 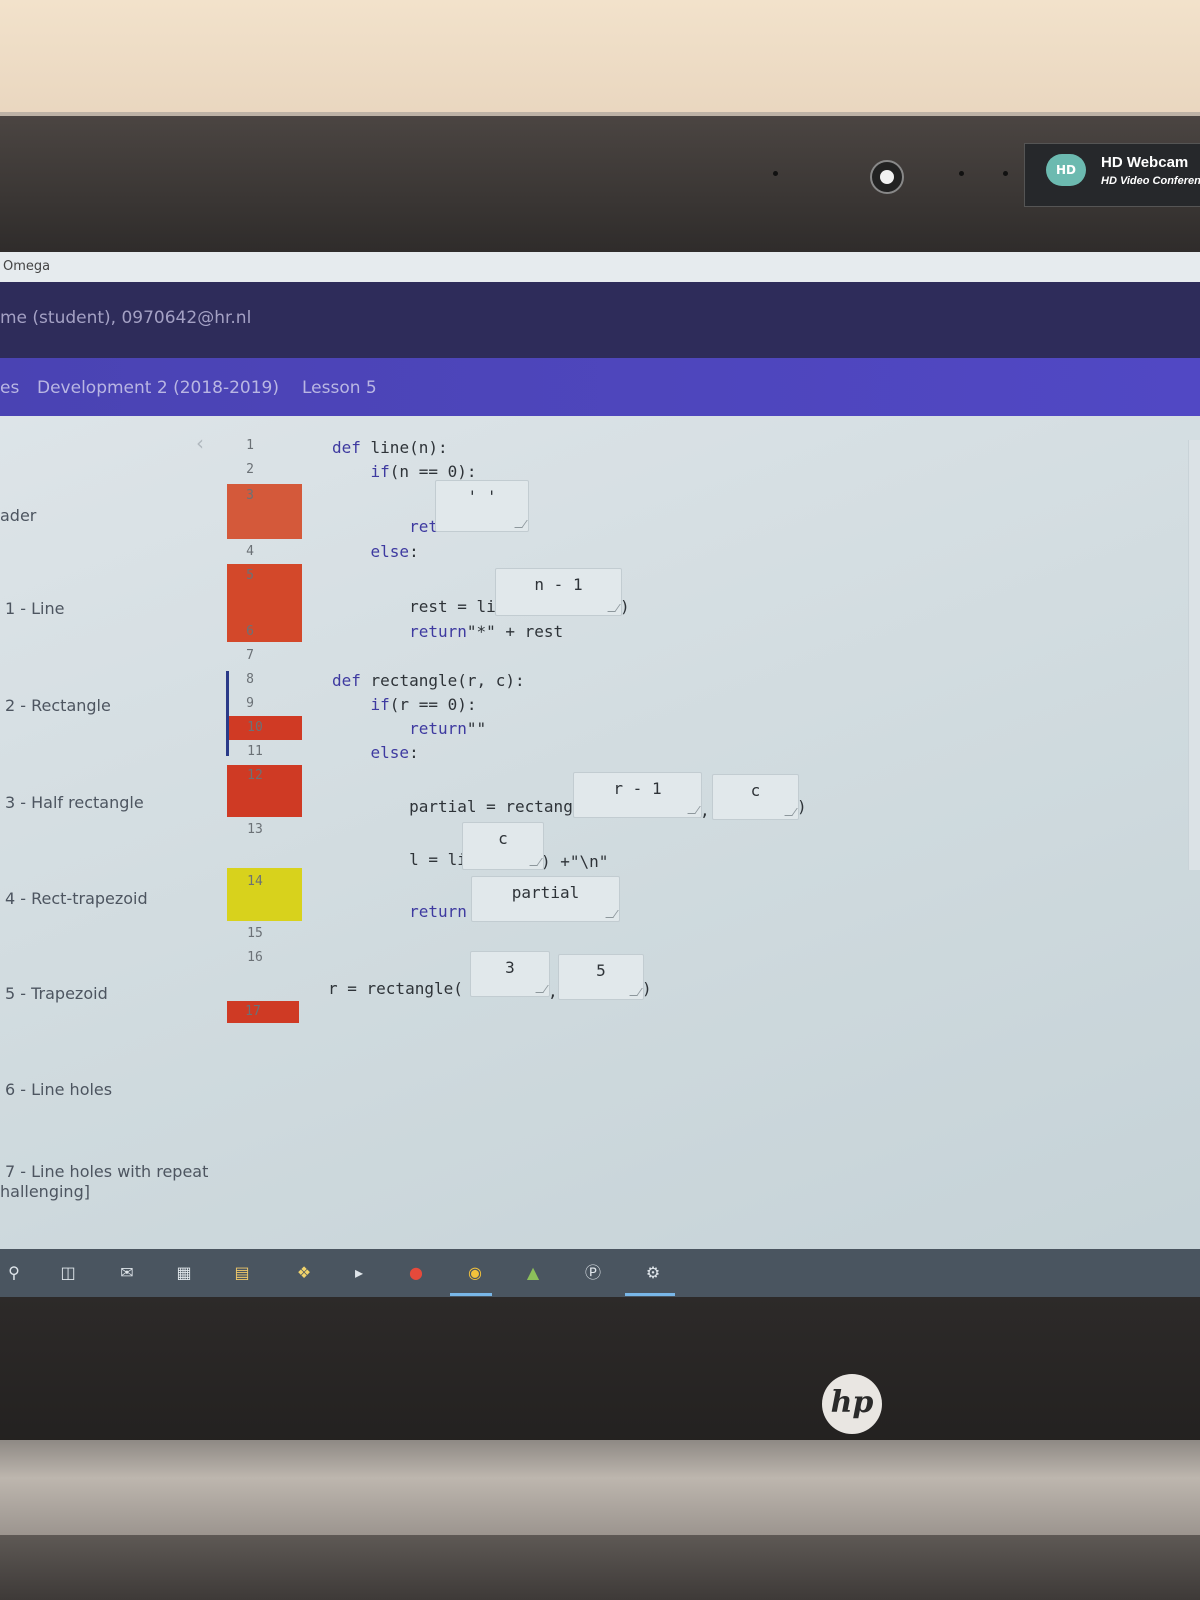 I want to click on mail-icon: ✉, so click(x=127, y=1273).